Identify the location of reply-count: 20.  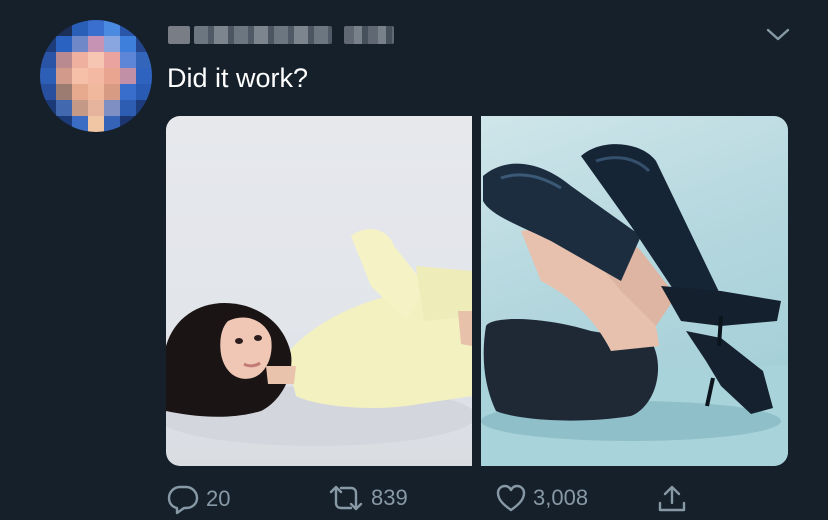
(218, 498).